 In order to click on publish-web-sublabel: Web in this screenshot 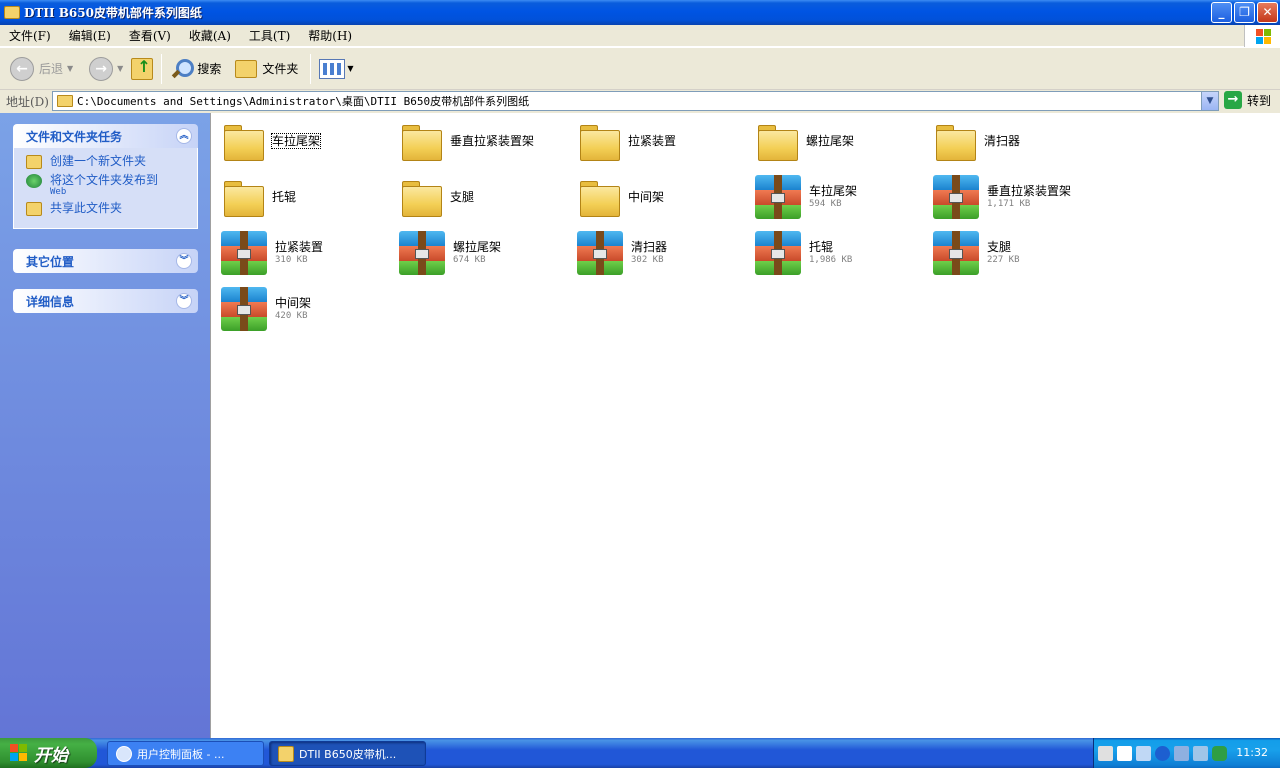, I will do `click(104, 192)`.